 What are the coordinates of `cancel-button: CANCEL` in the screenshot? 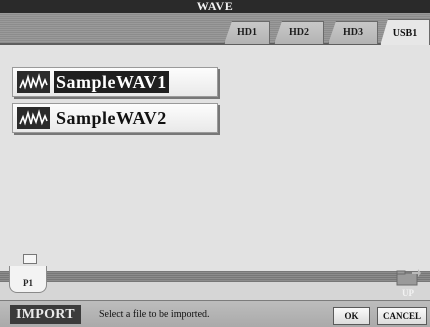 It's located at (402, 316).